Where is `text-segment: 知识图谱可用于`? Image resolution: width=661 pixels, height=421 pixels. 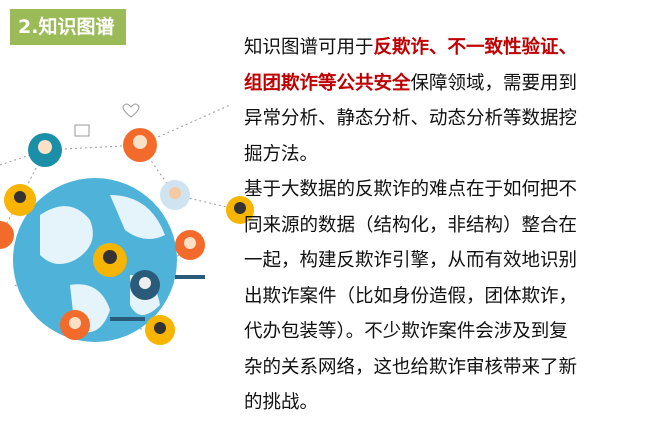
text-segment: 知识图谱可用于 is located at coordinates (309, 47).